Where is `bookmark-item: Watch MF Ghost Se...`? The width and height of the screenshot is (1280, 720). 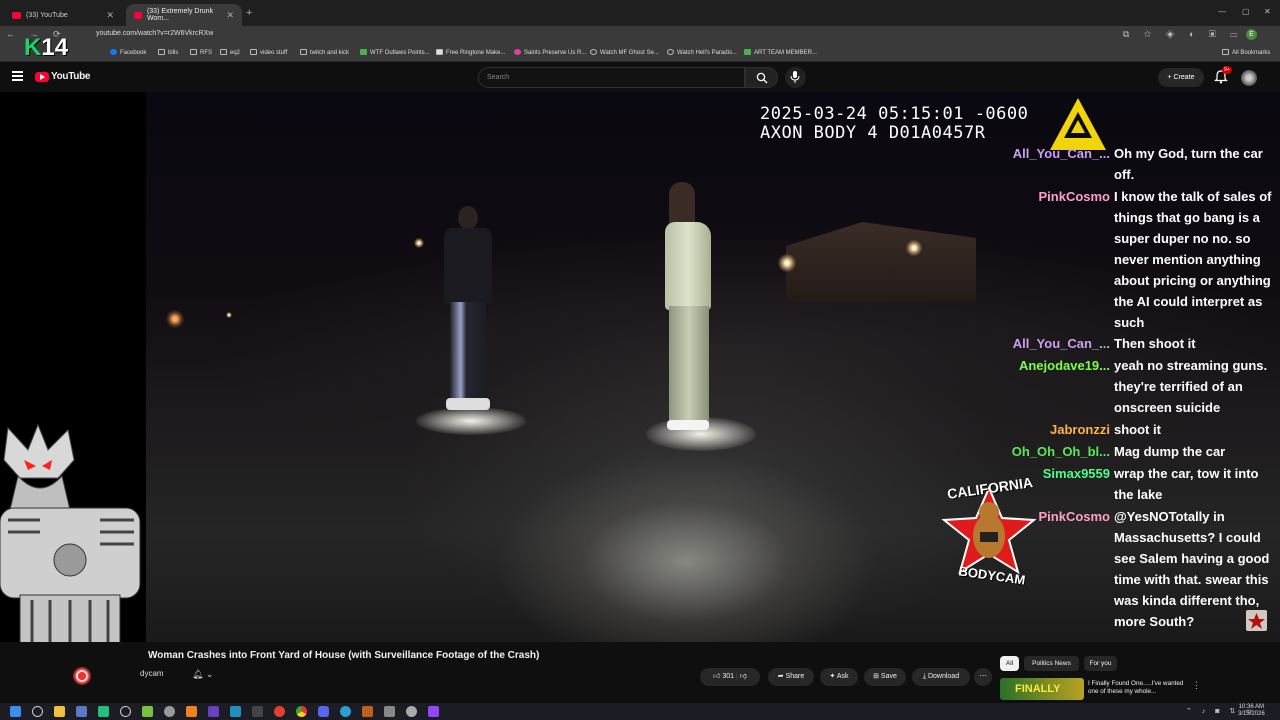
bookmark-item: Watch MF Ghost Se... is located at coordinates (624, 52).